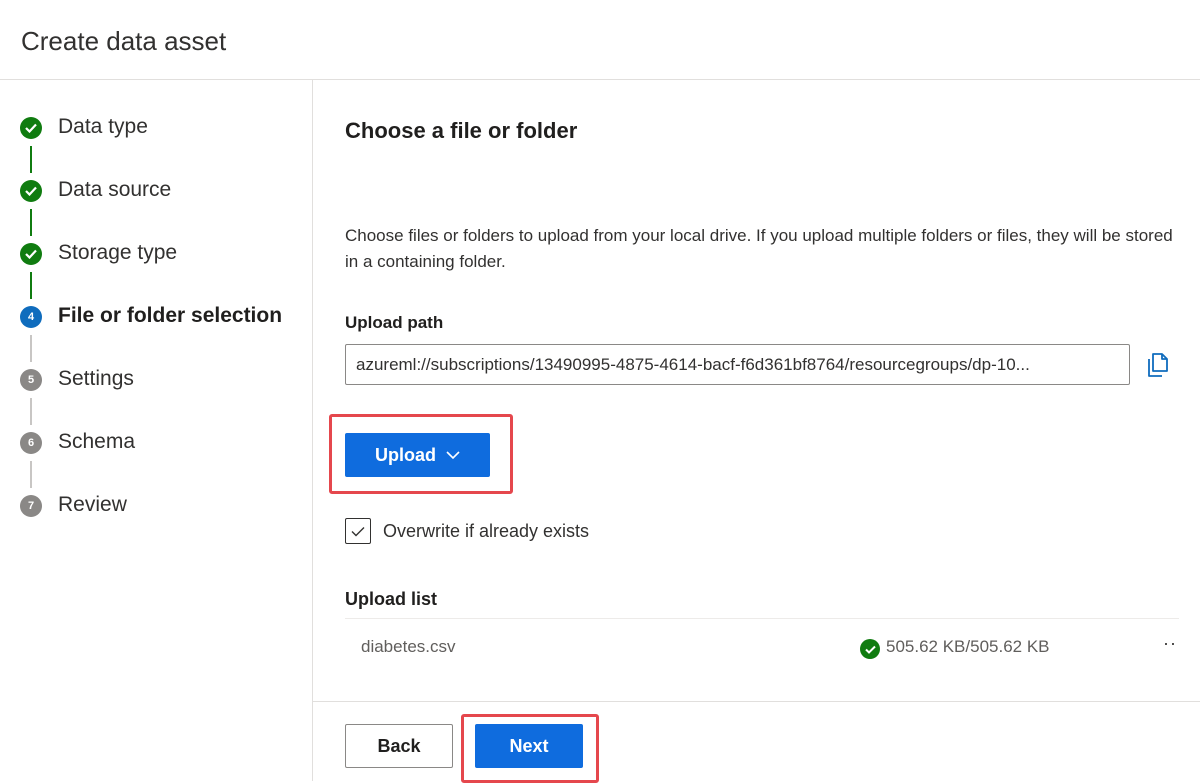  What do you see at coordinates (762, 648) in the screenshot?
I see `list-item: diabetes.csv 505.62 KB/505.62 KB ··` at bounding box center [762, 648].